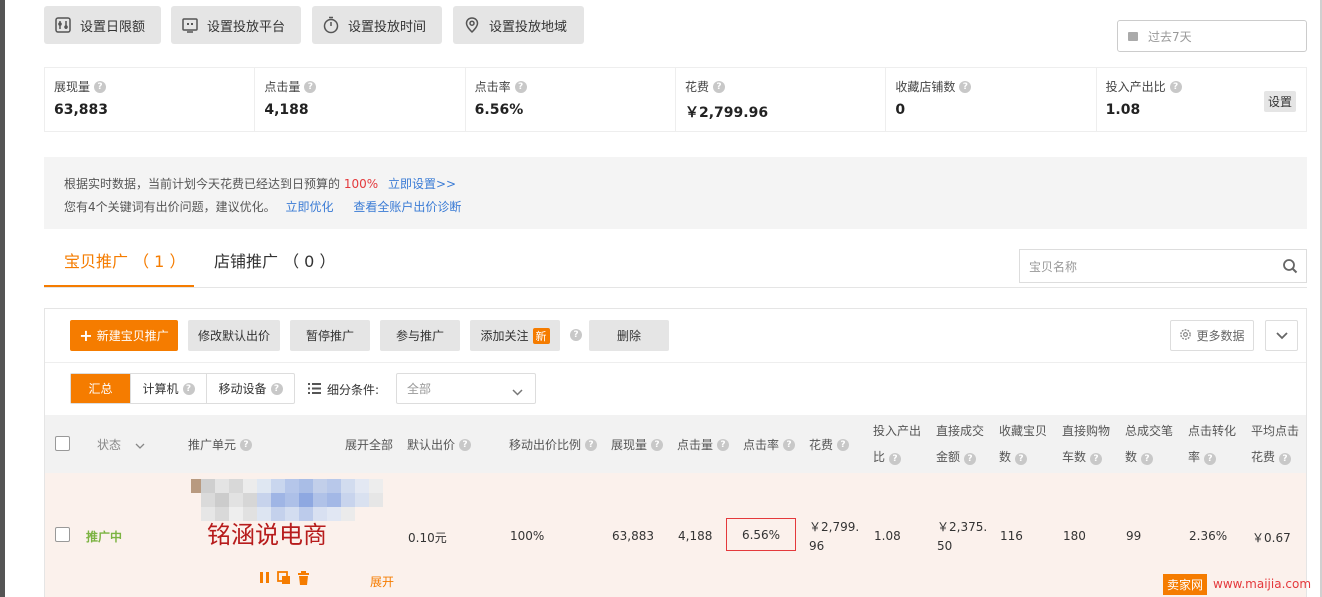 This screenshot has width=1322, height=597. What do you see at coordinates (234, 335) in the screenshot?
I see `modify-default-bid-button: 修改默认出价` at bounding box center [234, 335].